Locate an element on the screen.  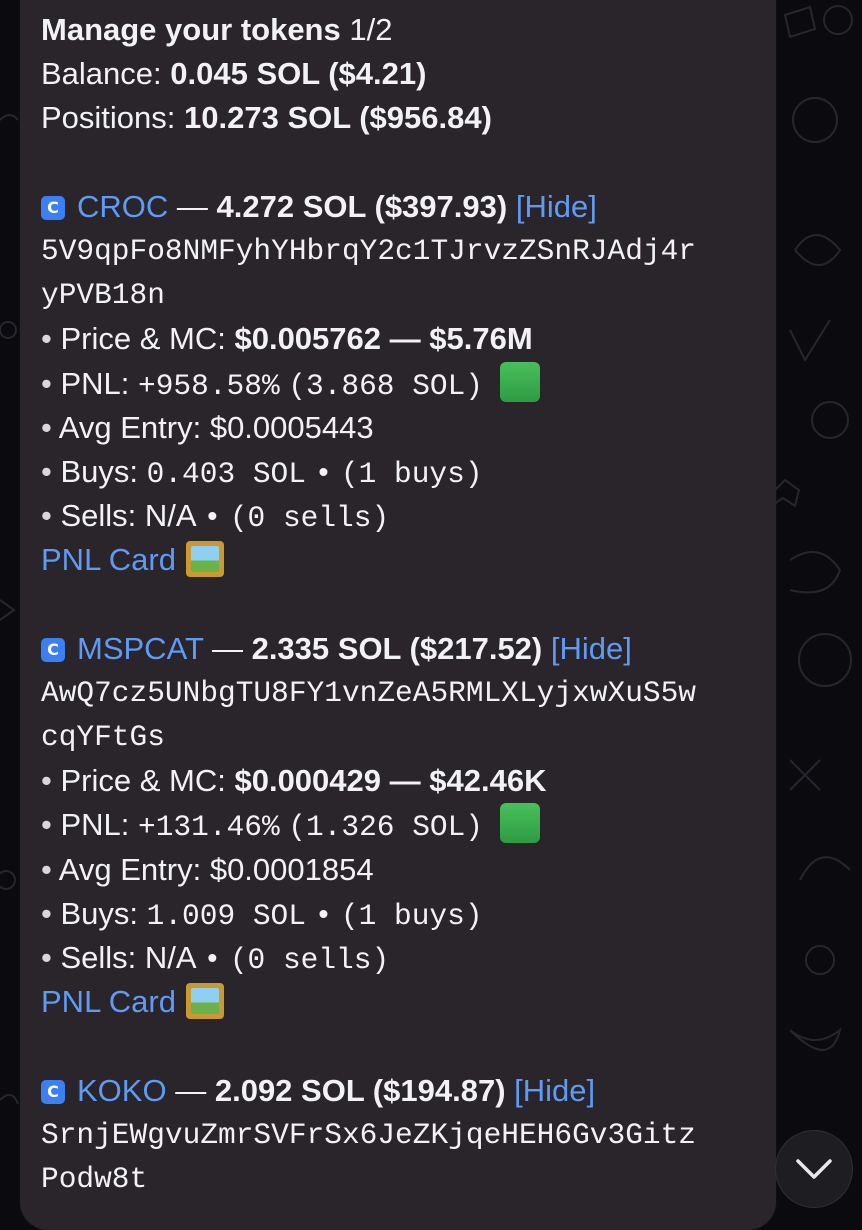
page-title: Manage your tokens is located at coordinates (191, 29).